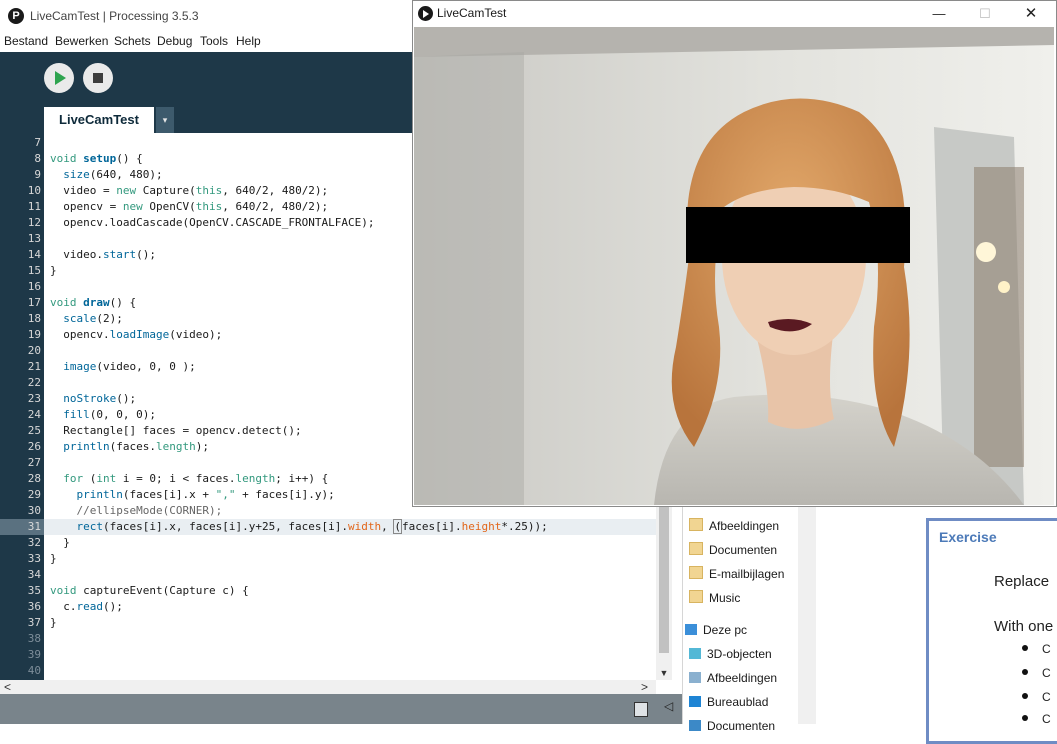  Describe the element at coordinates (725, 630) in the screenshot. I see `nav-item-label: Deze pc` at that location.